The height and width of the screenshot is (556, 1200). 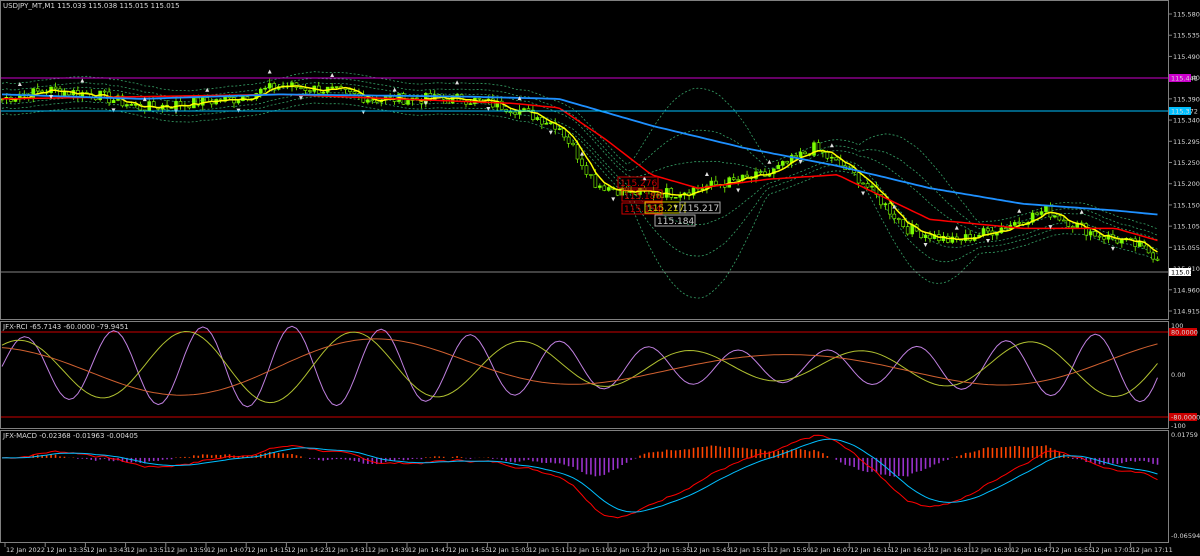 I want to click on time-tick-label: 12 Jan 15:19, so click(x=589, y=550).